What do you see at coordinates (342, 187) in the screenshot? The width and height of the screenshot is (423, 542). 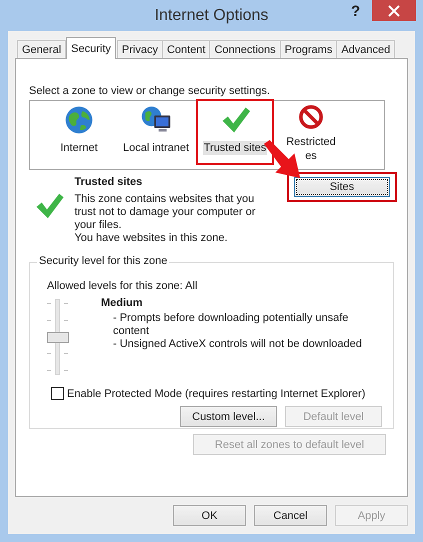 I see `sites-button: Sites` at bounding box center [342, 187].